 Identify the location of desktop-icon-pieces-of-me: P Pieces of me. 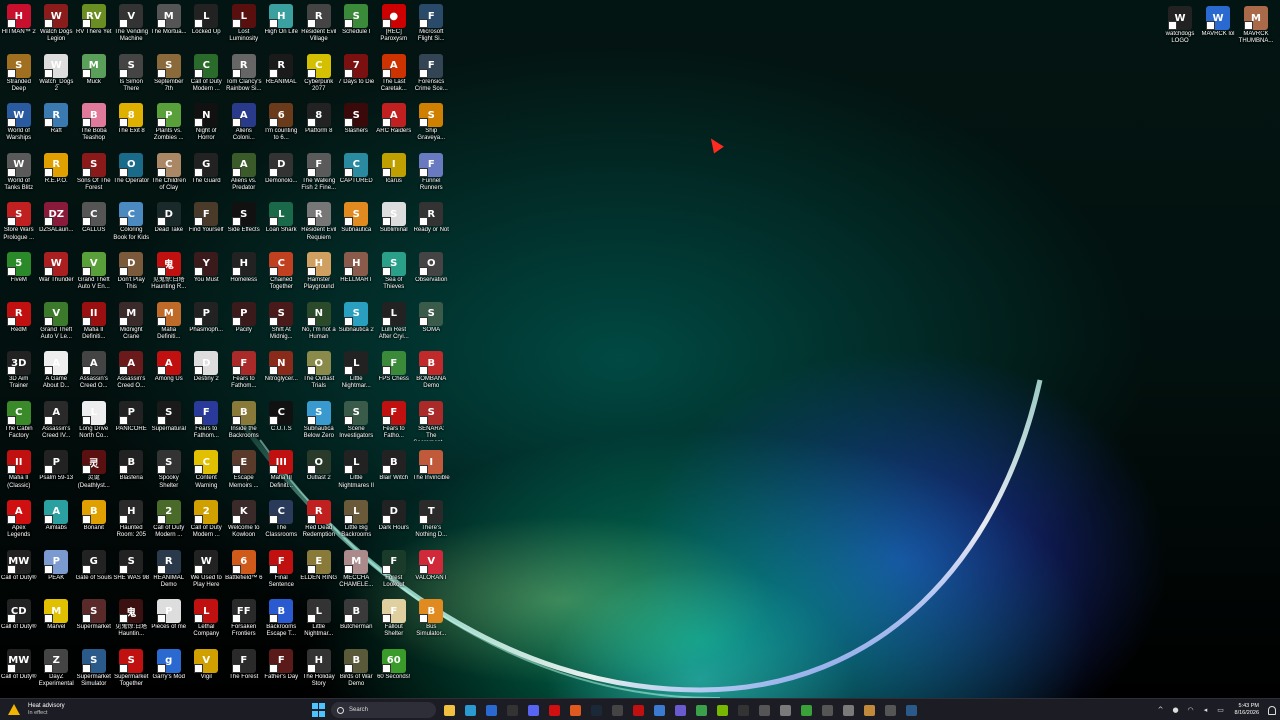
(169, 621).